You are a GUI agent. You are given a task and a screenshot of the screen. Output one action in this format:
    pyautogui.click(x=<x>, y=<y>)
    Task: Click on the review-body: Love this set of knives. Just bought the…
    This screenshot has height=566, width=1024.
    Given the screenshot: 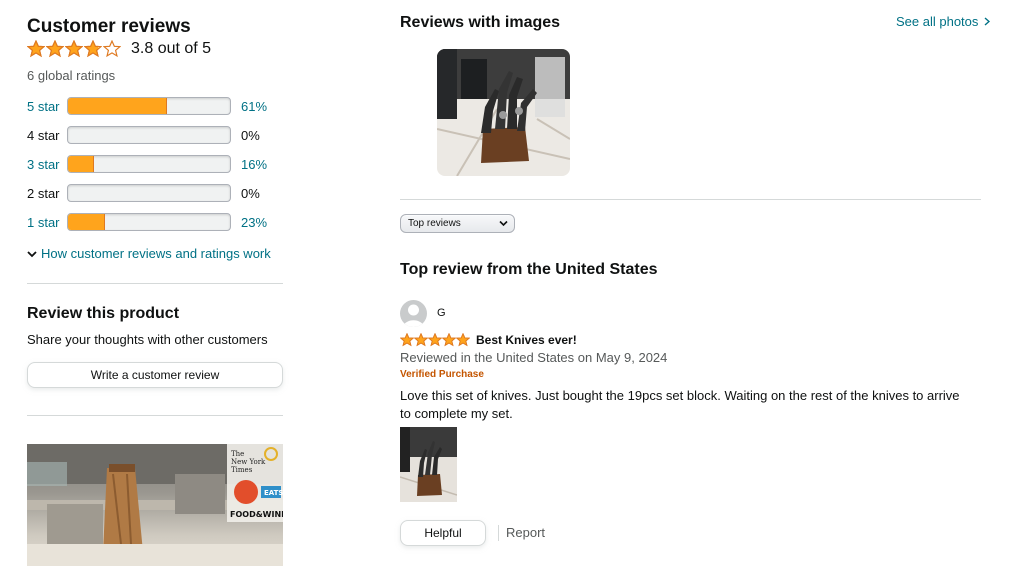 What is the action you would take?
    pyautogui.click(x=680, y=404)
    